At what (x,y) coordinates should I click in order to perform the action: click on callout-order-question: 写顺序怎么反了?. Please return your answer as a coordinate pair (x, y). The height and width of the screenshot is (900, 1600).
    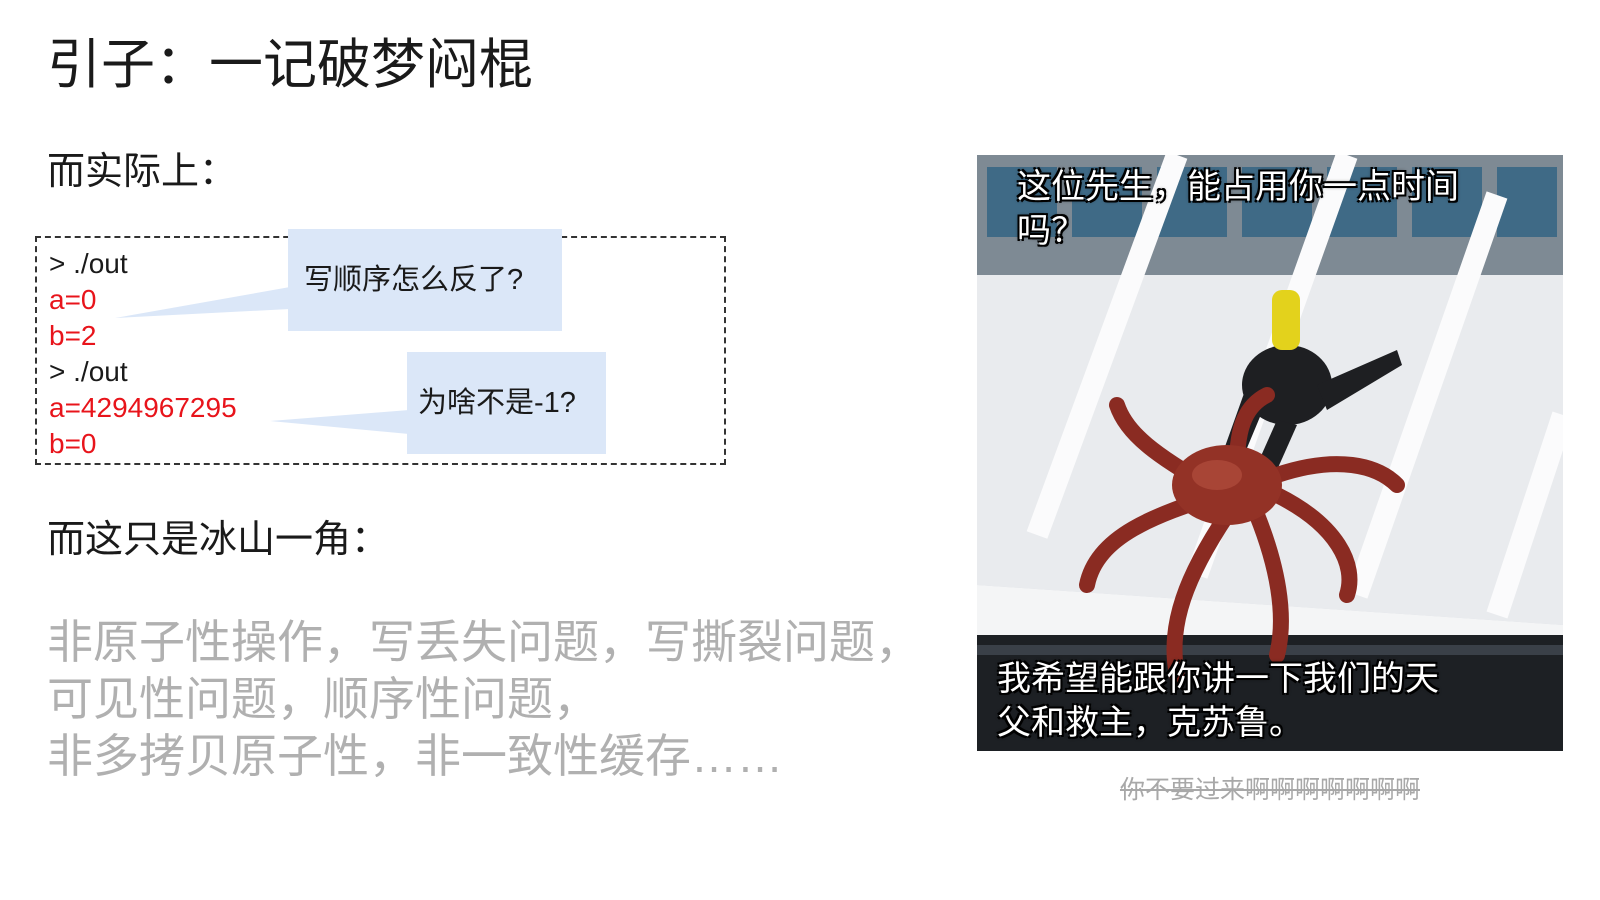
    Looking at the image, I should click on (425, 280).